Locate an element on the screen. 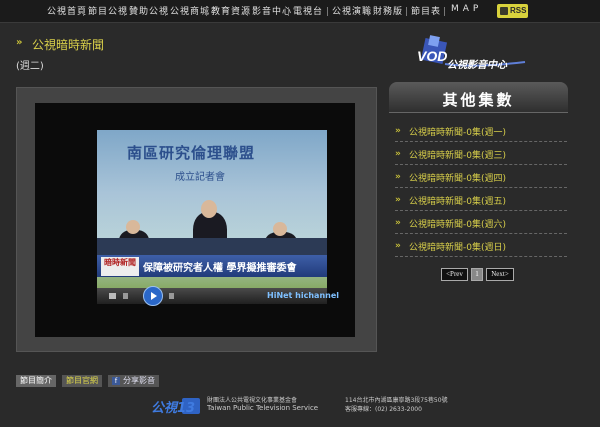 The image size is (600, 427). pts-logo-graphic: 公視13 is located at coordinates (175, 407).